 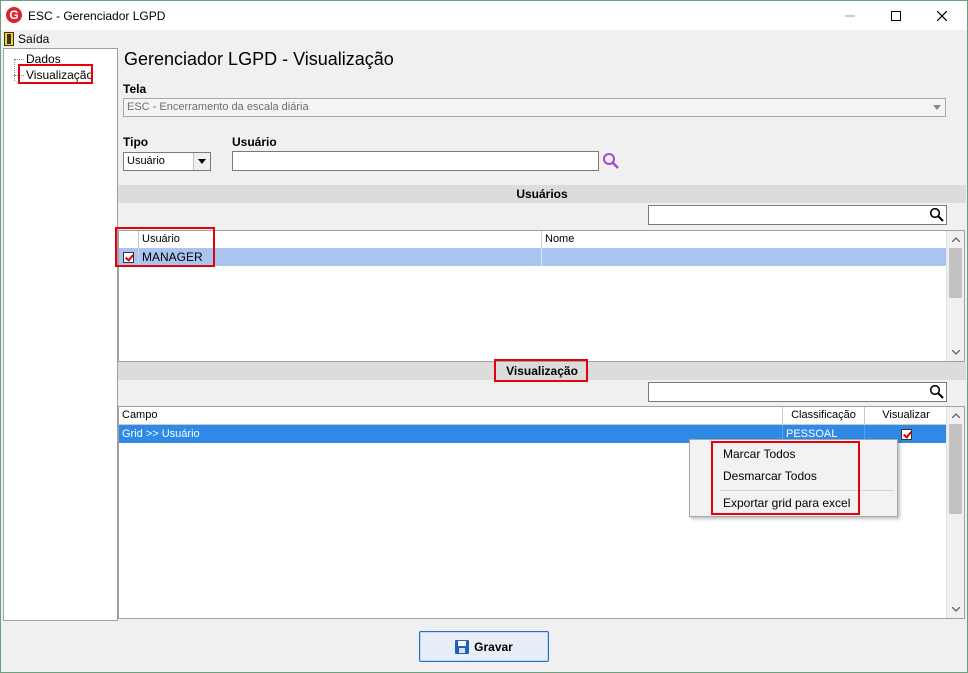 What do you see at coordinates (906, 415) in the screenshot?
I see `column-header-visualizar: Visualizar` at bounding box center [906, 415].